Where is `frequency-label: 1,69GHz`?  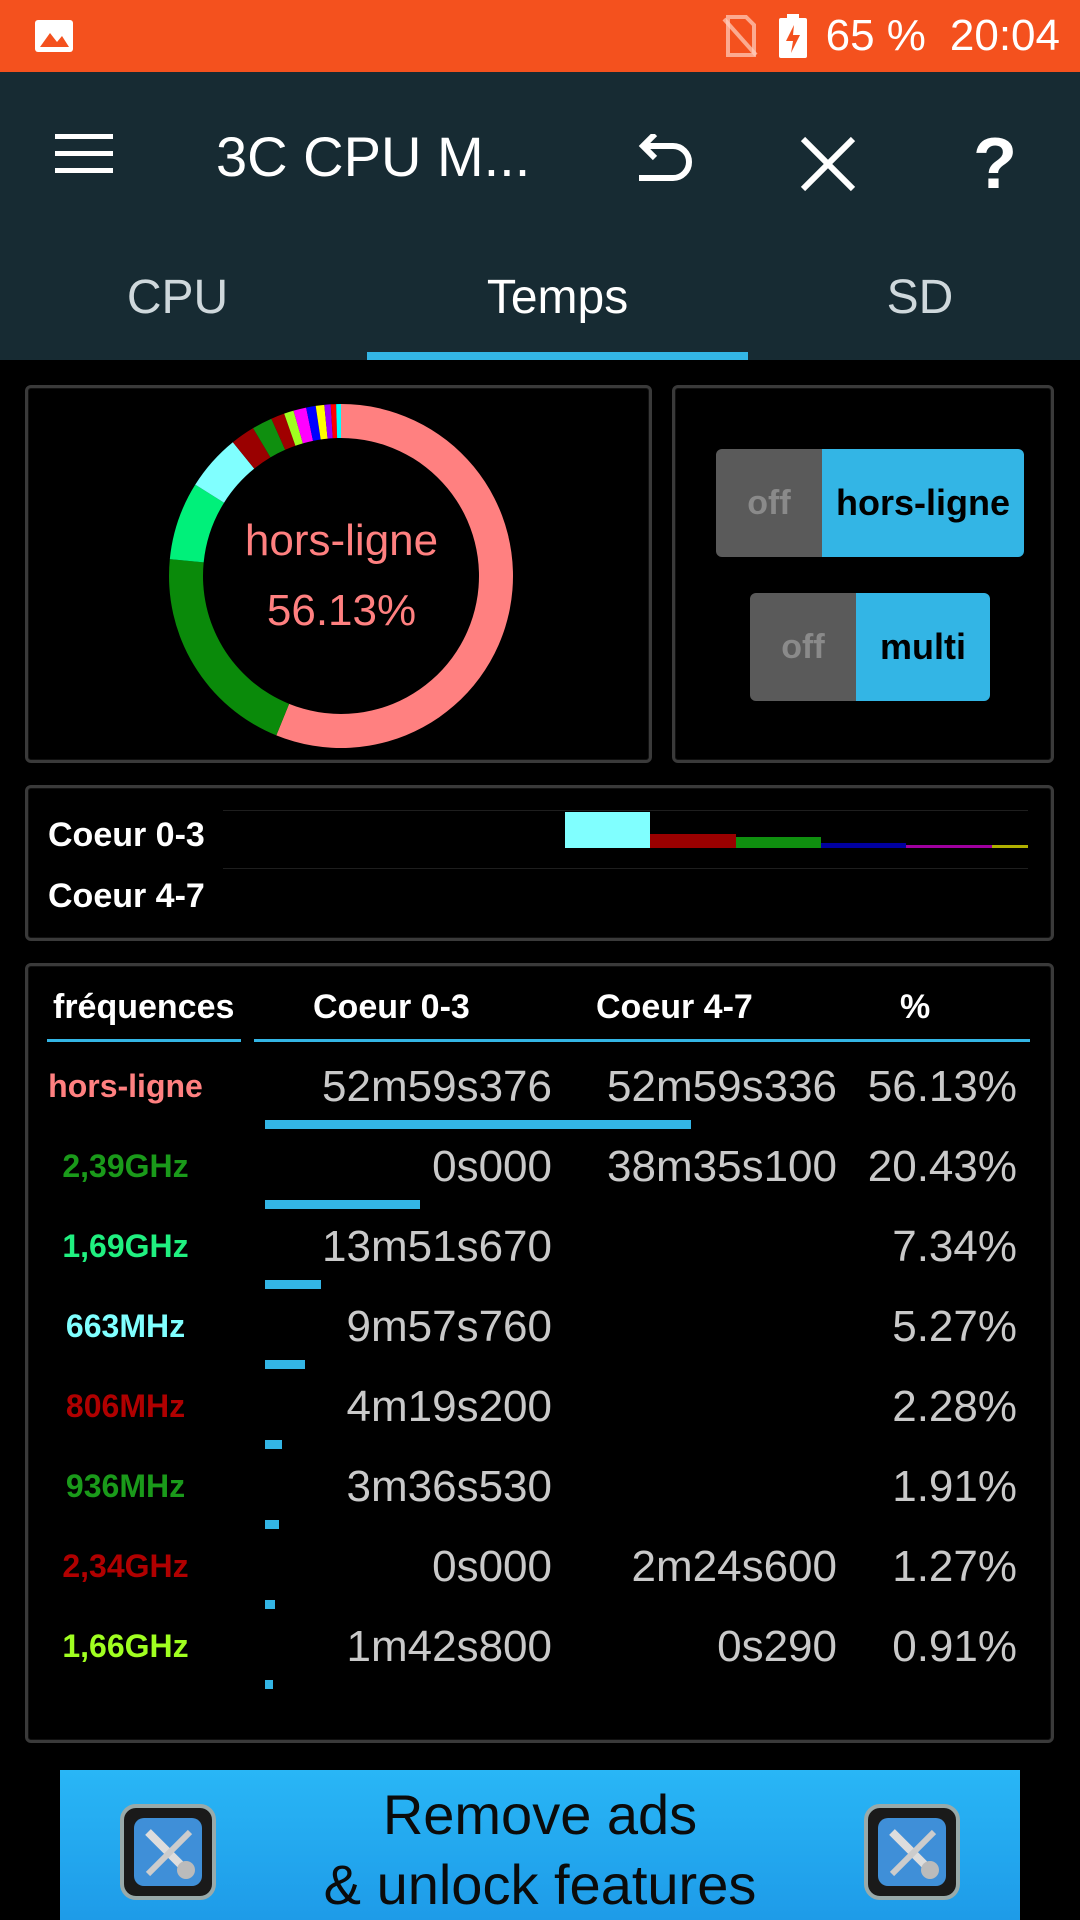 frequency-label: 1,69GHz is located at coordinates (125, 1246).